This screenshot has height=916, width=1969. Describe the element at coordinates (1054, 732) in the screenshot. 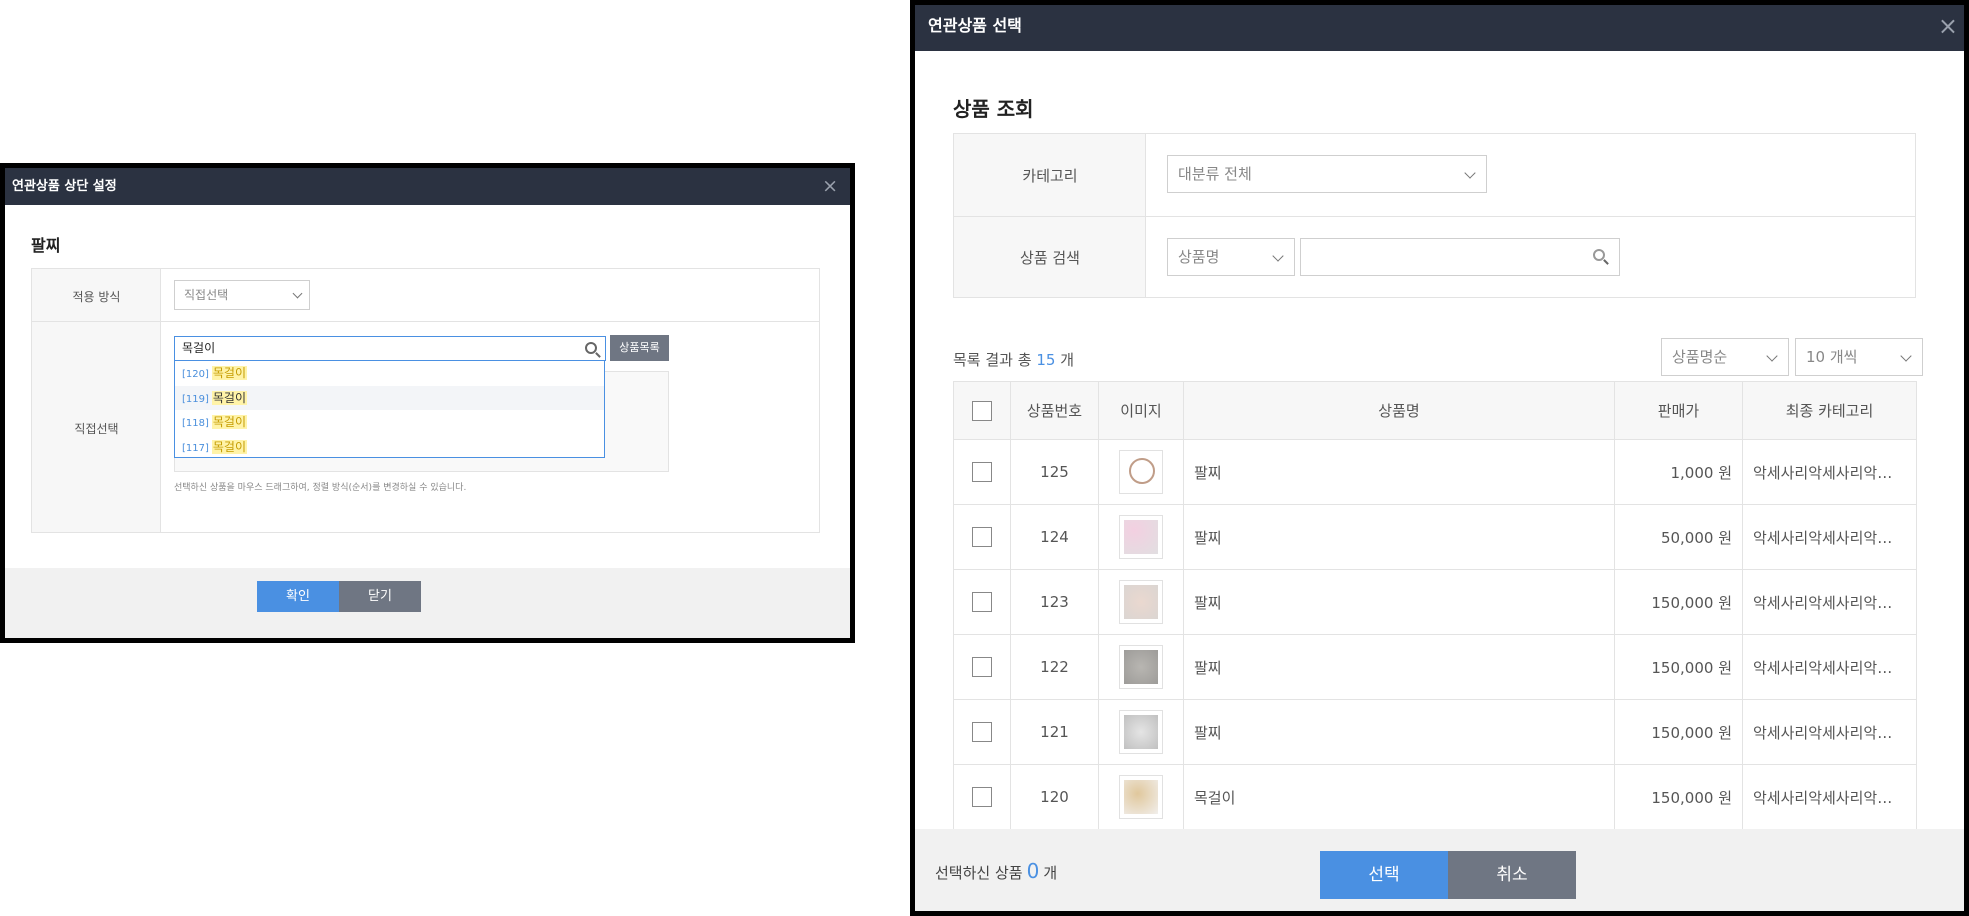

I see `product-number: 121` at that location.